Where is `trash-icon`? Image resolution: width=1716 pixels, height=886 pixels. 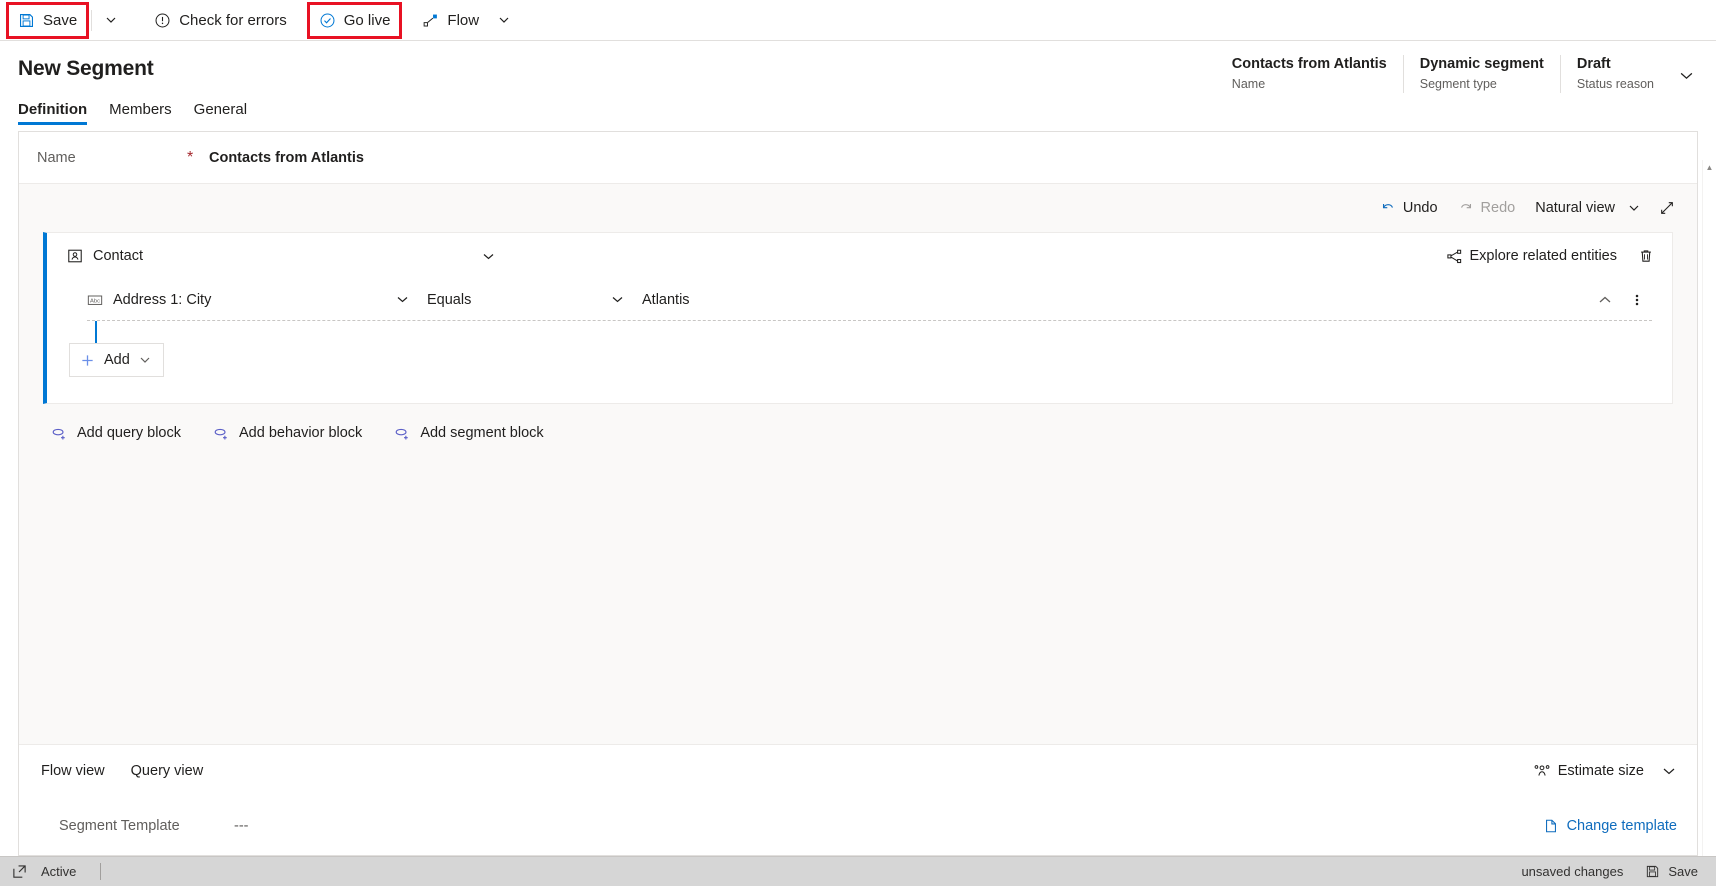
trash-icon is located at coordinates (1646, 256).